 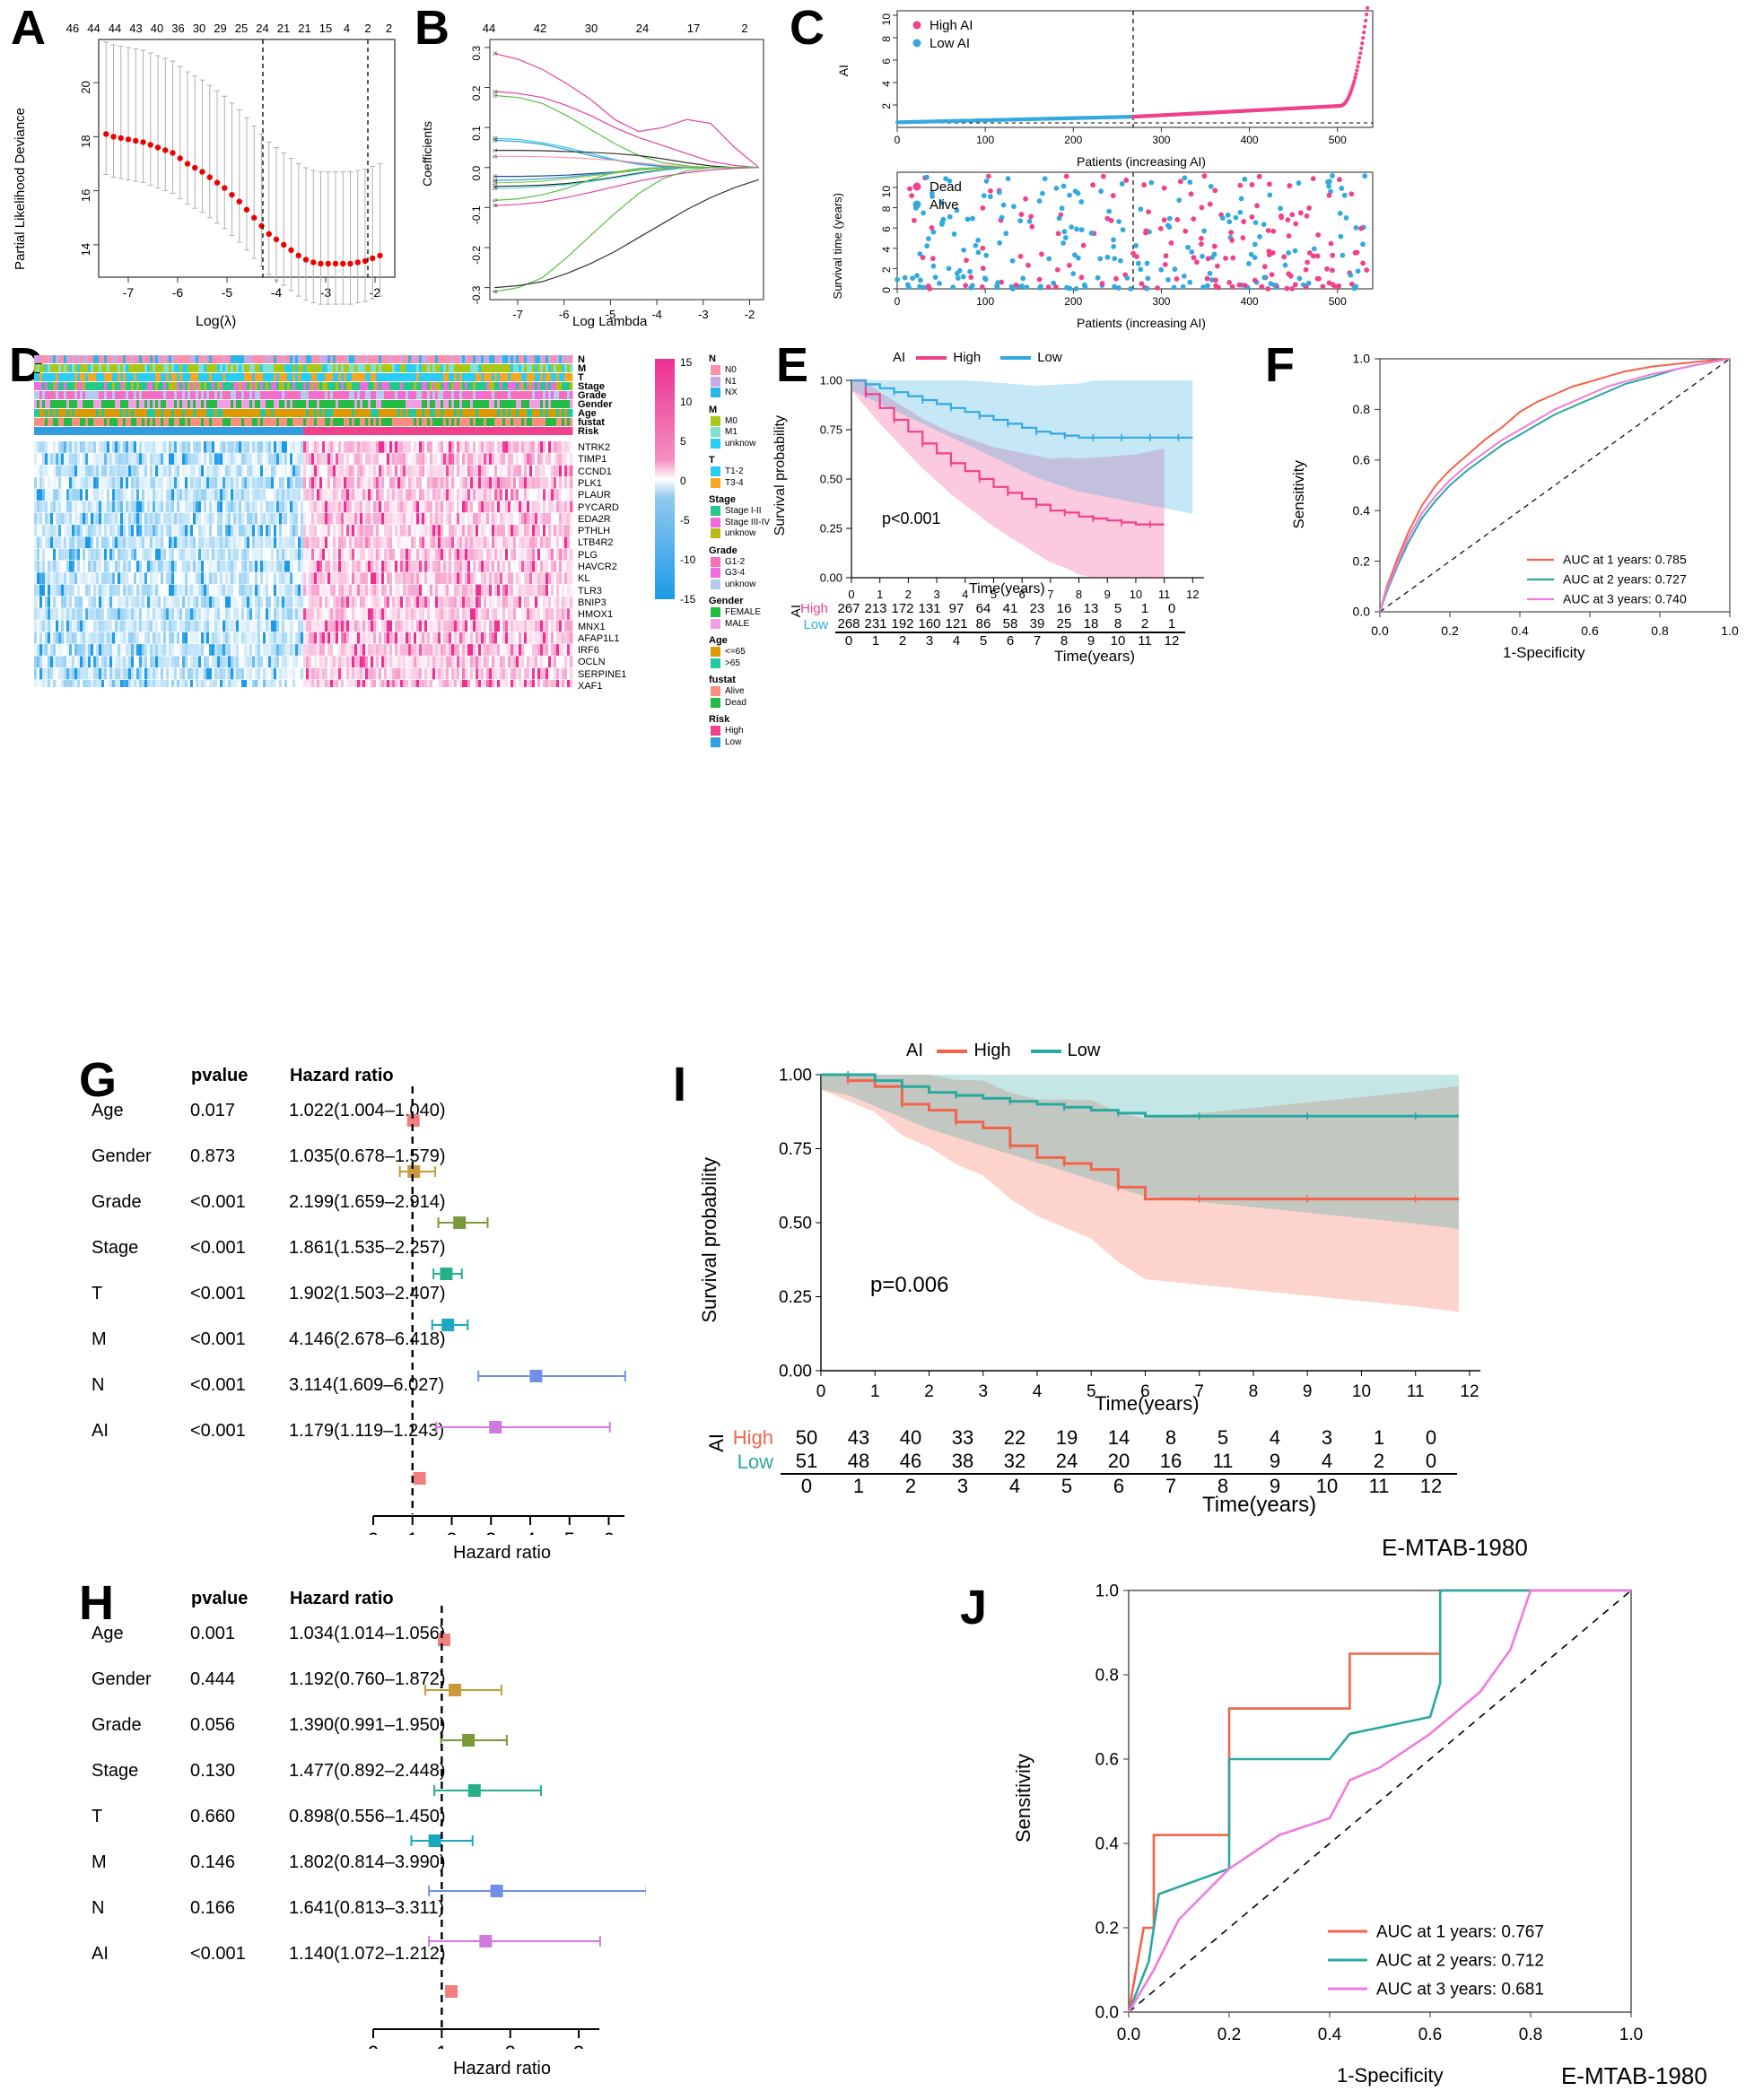 I want to click on panel-c-ai-point, so click(x=1367, y=14).